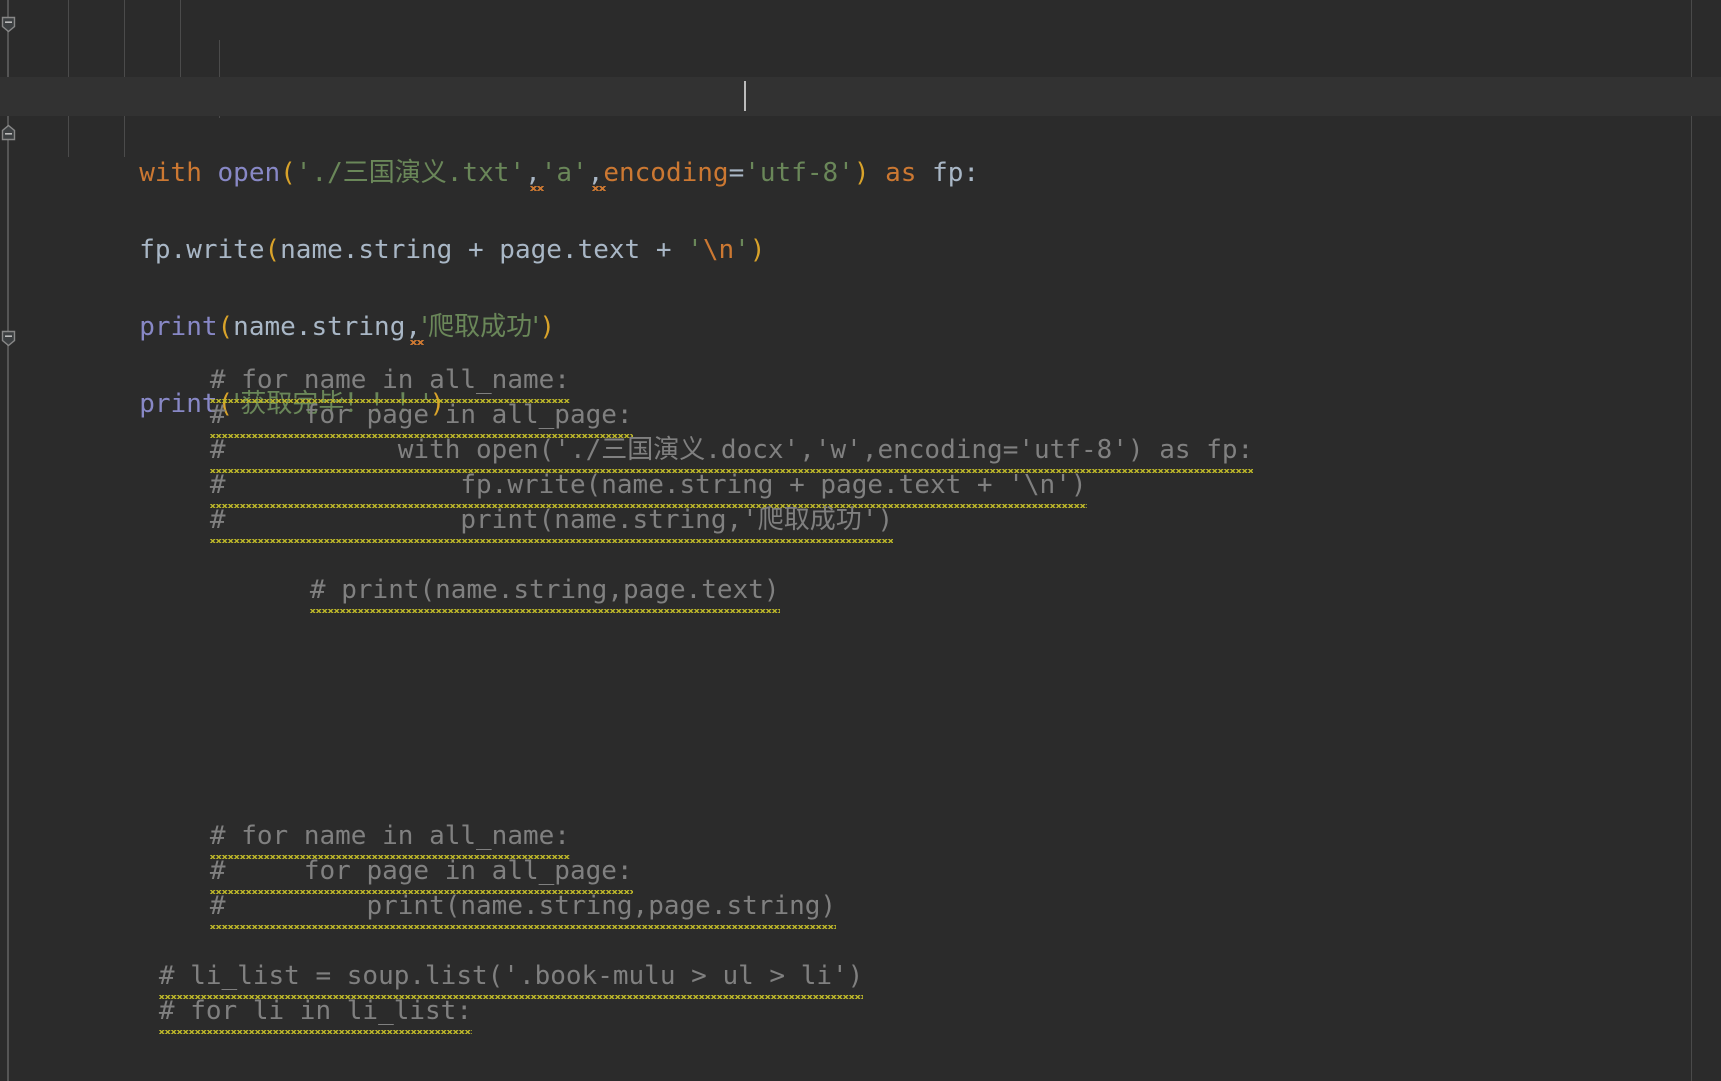 Image resolution: width=1721 pixels, height=1081 pixels. I want to click on comment-line: # for li in li_list:, so click(269, 993).